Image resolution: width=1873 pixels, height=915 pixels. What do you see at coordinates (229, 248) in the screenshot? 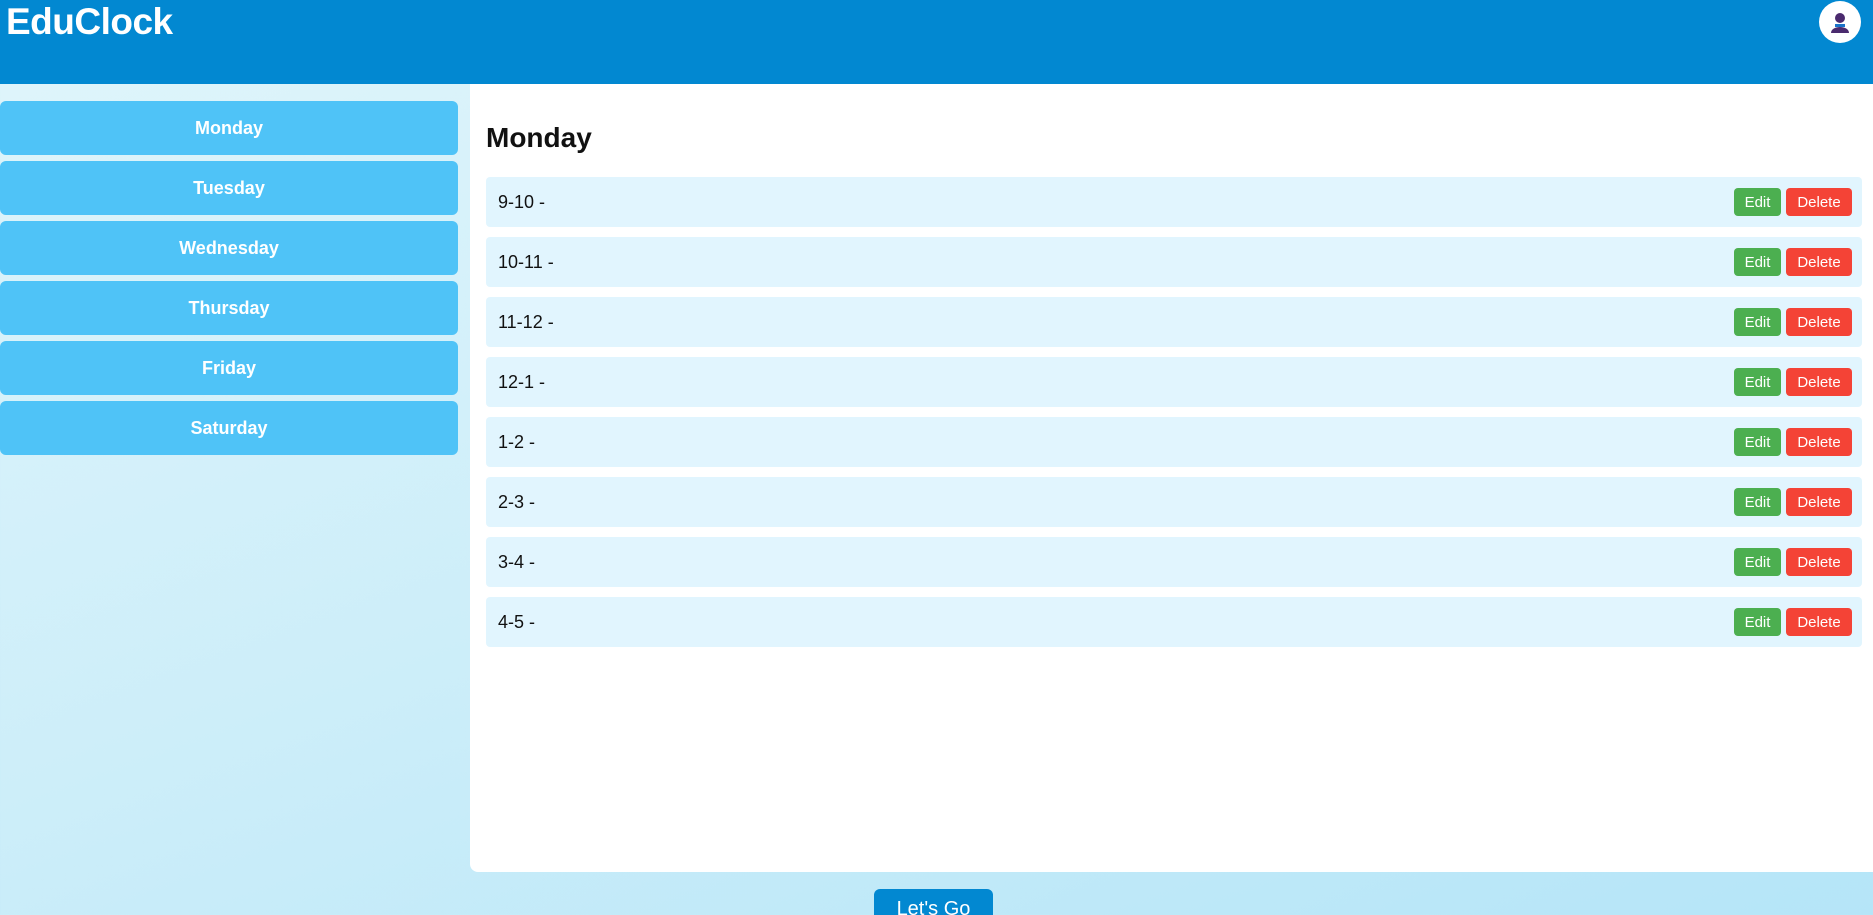
I see `day-button-wednesday: Wednesday` at bounding box center [229, 248].